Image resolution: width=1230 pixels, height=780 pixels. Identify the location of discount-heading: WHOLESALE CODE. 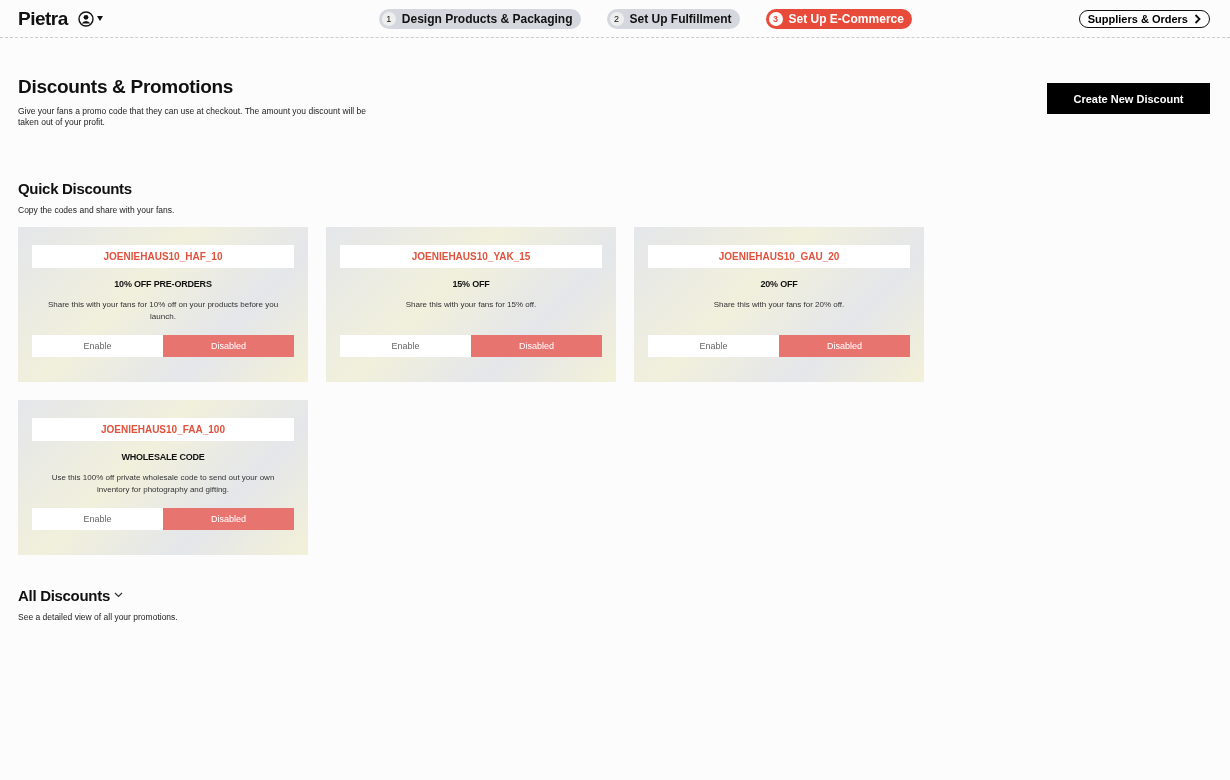
(163, 456).